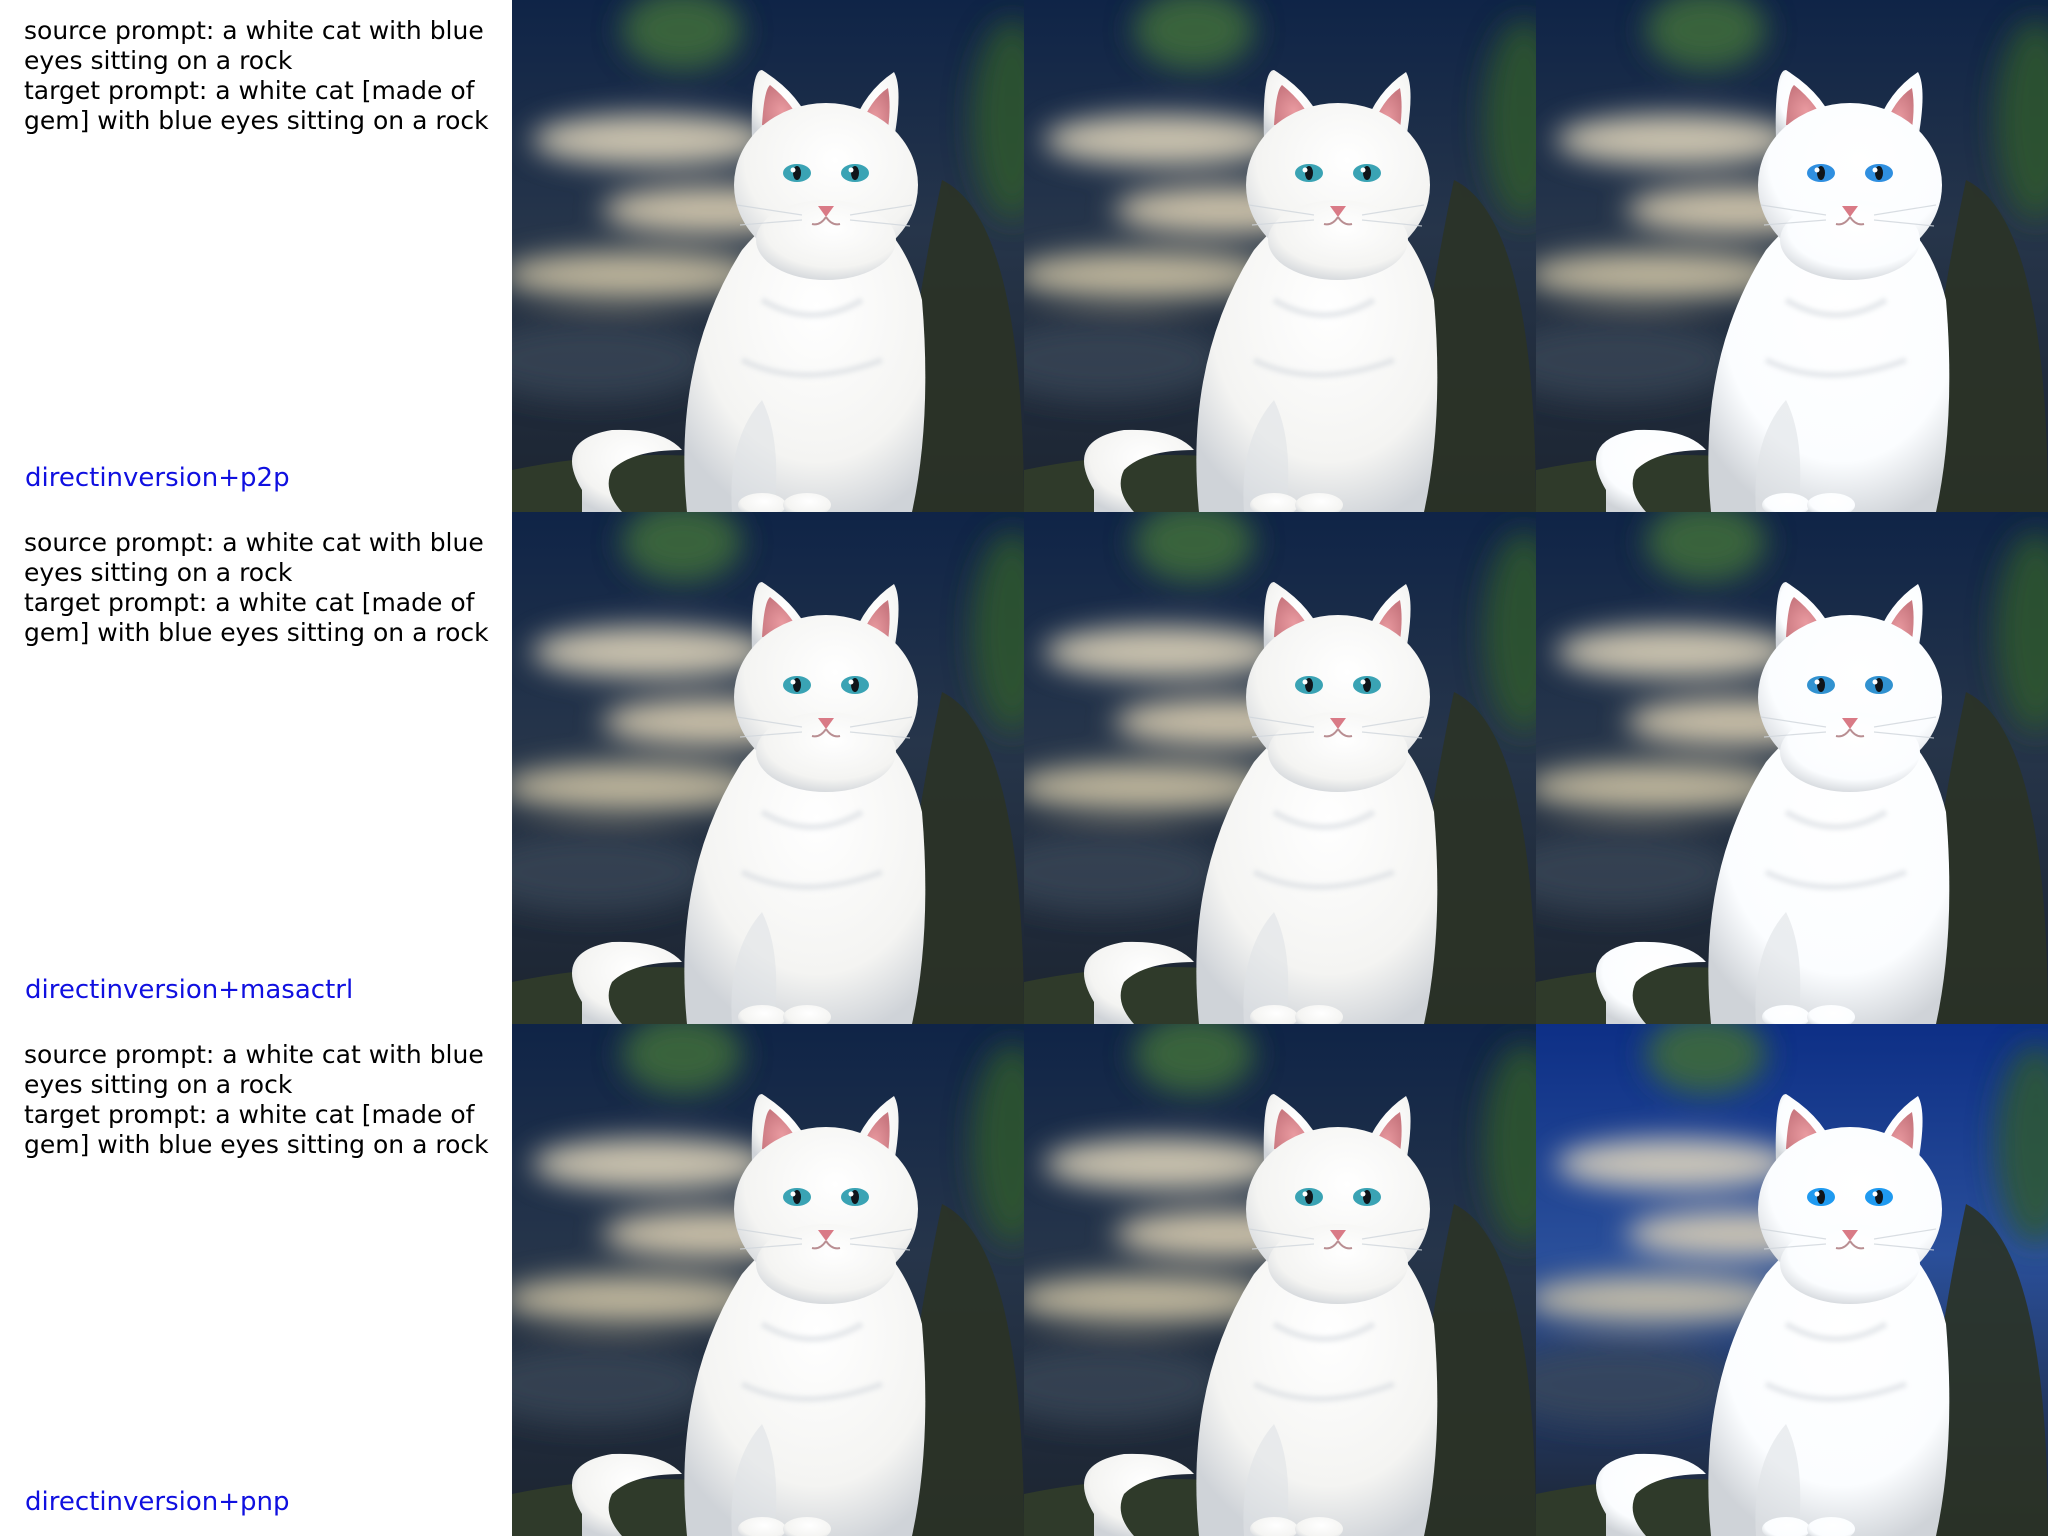 This screenshot has height=1536, width=2048. Describe the element at coordinates (157, 478) in the screenshot. I see `method-label: directinversion+p2p` at that location.